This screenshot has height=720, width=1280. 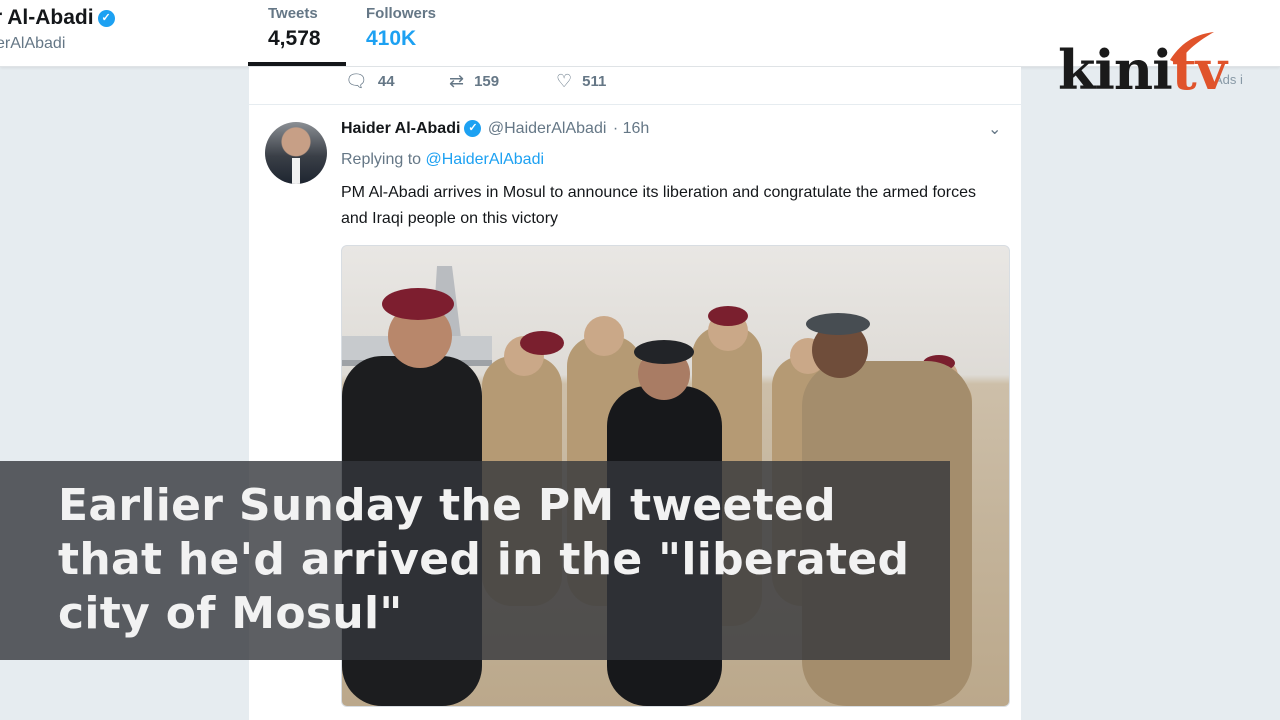 What do you see at coordinates (401, 13) in the screenshot?
I see `stat-followers-label: Followers` at bounding box center [401, 13].